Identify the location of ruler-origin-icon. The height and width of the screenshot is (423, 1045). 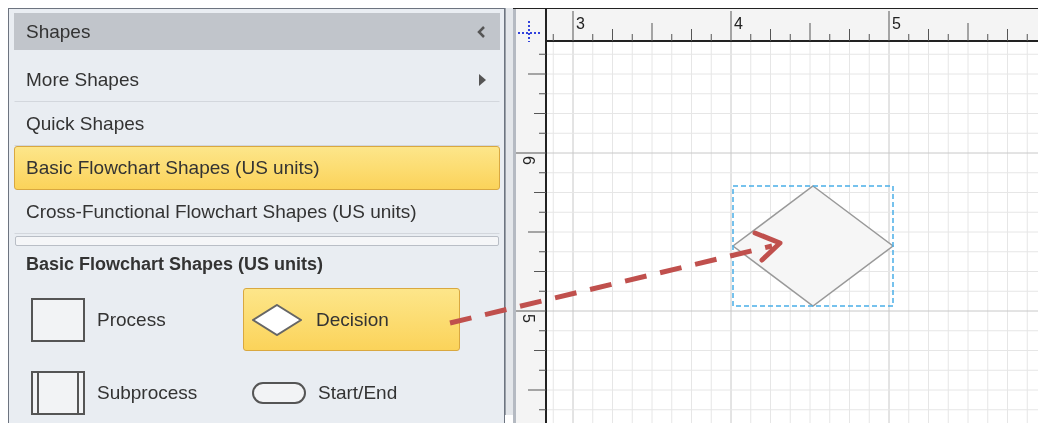
(529, 31).